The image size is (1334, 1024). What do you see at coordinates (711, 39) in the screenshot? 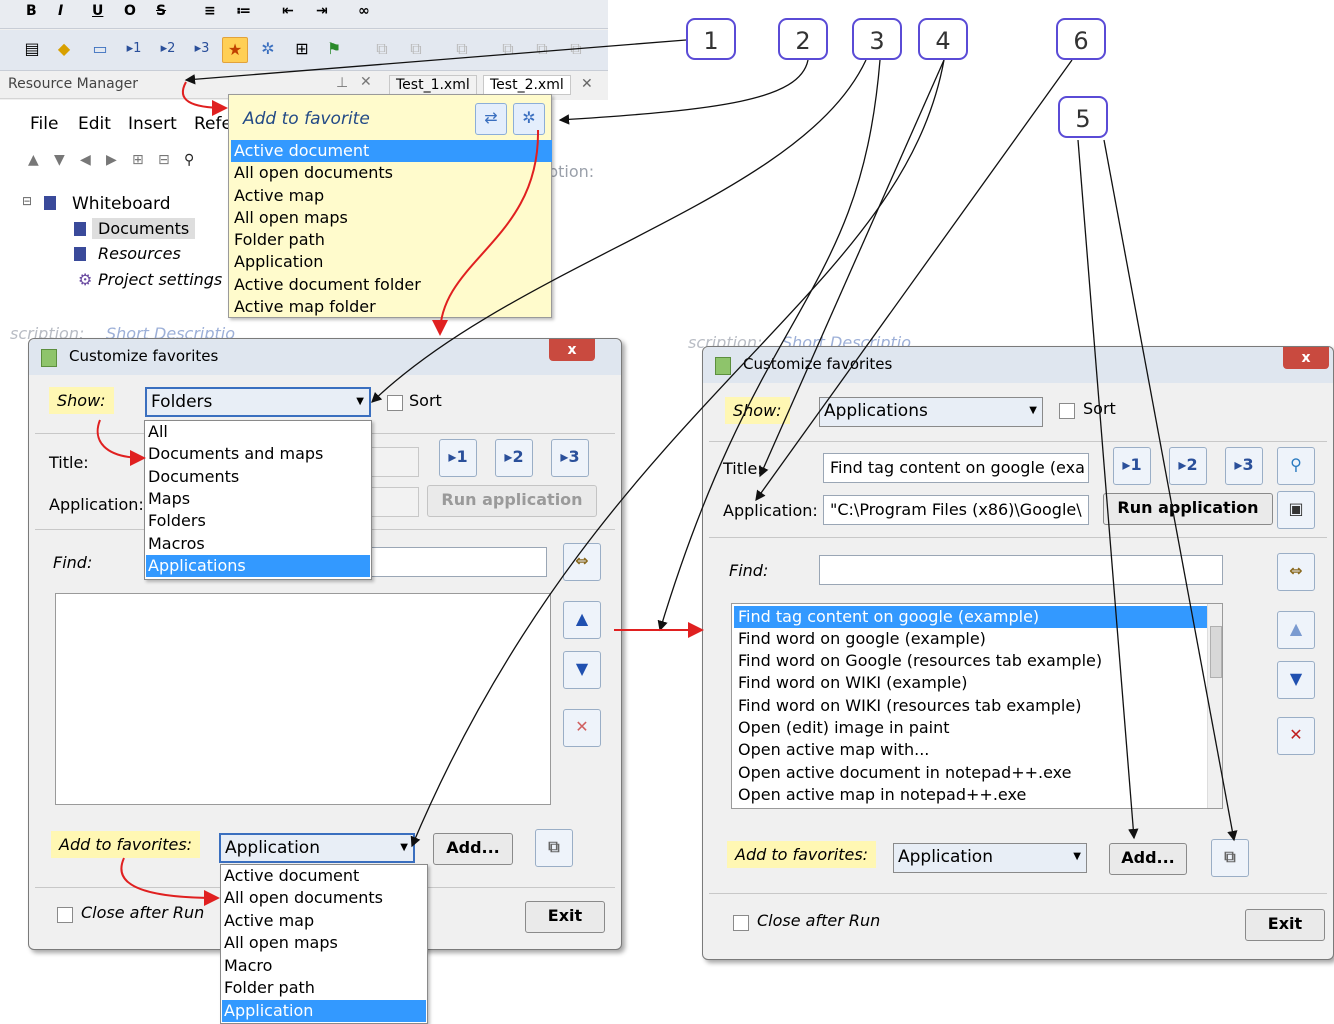
I see `callout-1: 1` at bounding box center [711, 39].